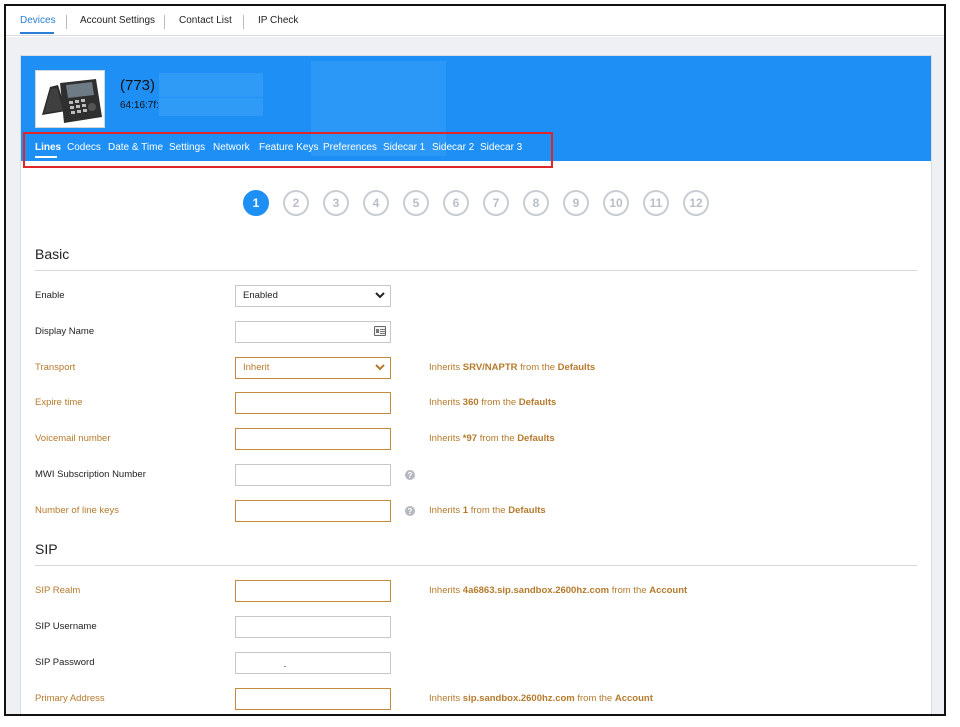  I want to click on subtab-sidecar-3: Sidecar 3, so click(501, 147).